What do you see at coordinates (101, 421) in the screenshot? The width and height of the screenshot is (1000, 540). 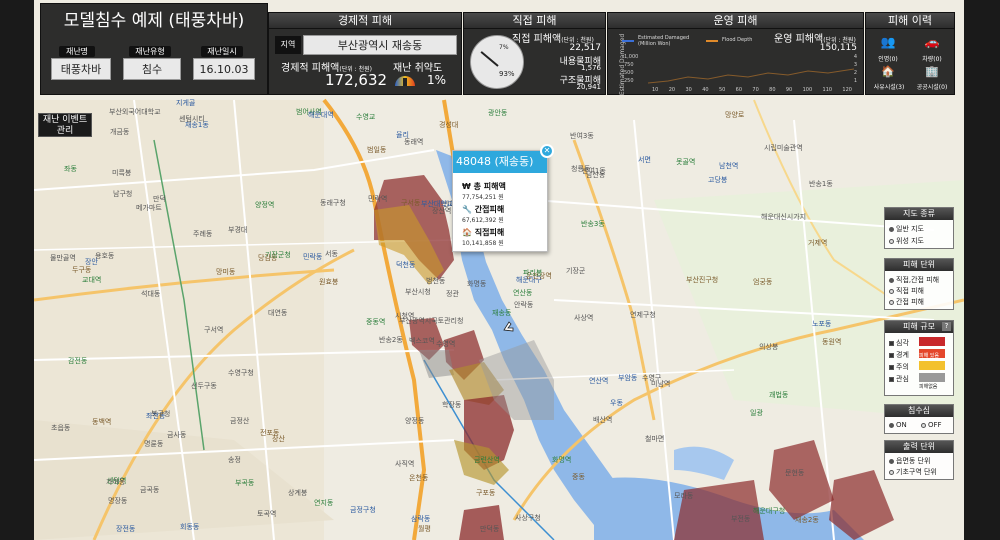 I see `map-place-label: 동백역` at bounding box center [101, 421].